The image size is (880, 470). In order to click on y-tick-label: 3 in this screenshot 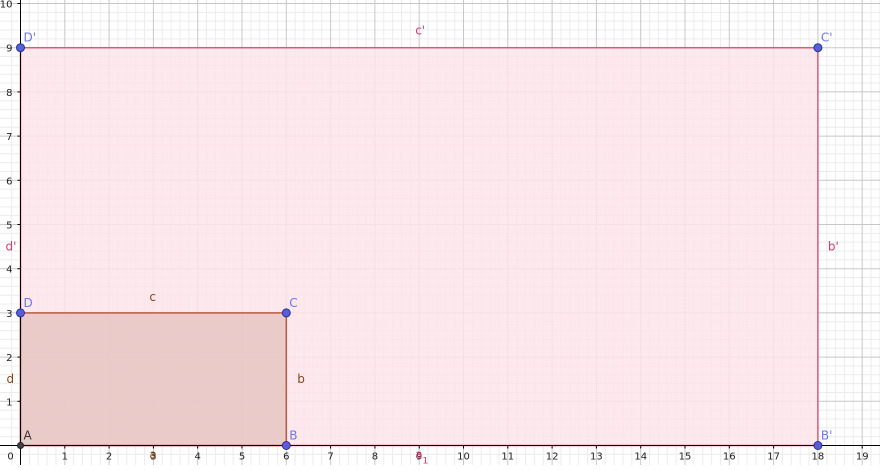, I will do `click(9, 314)`.